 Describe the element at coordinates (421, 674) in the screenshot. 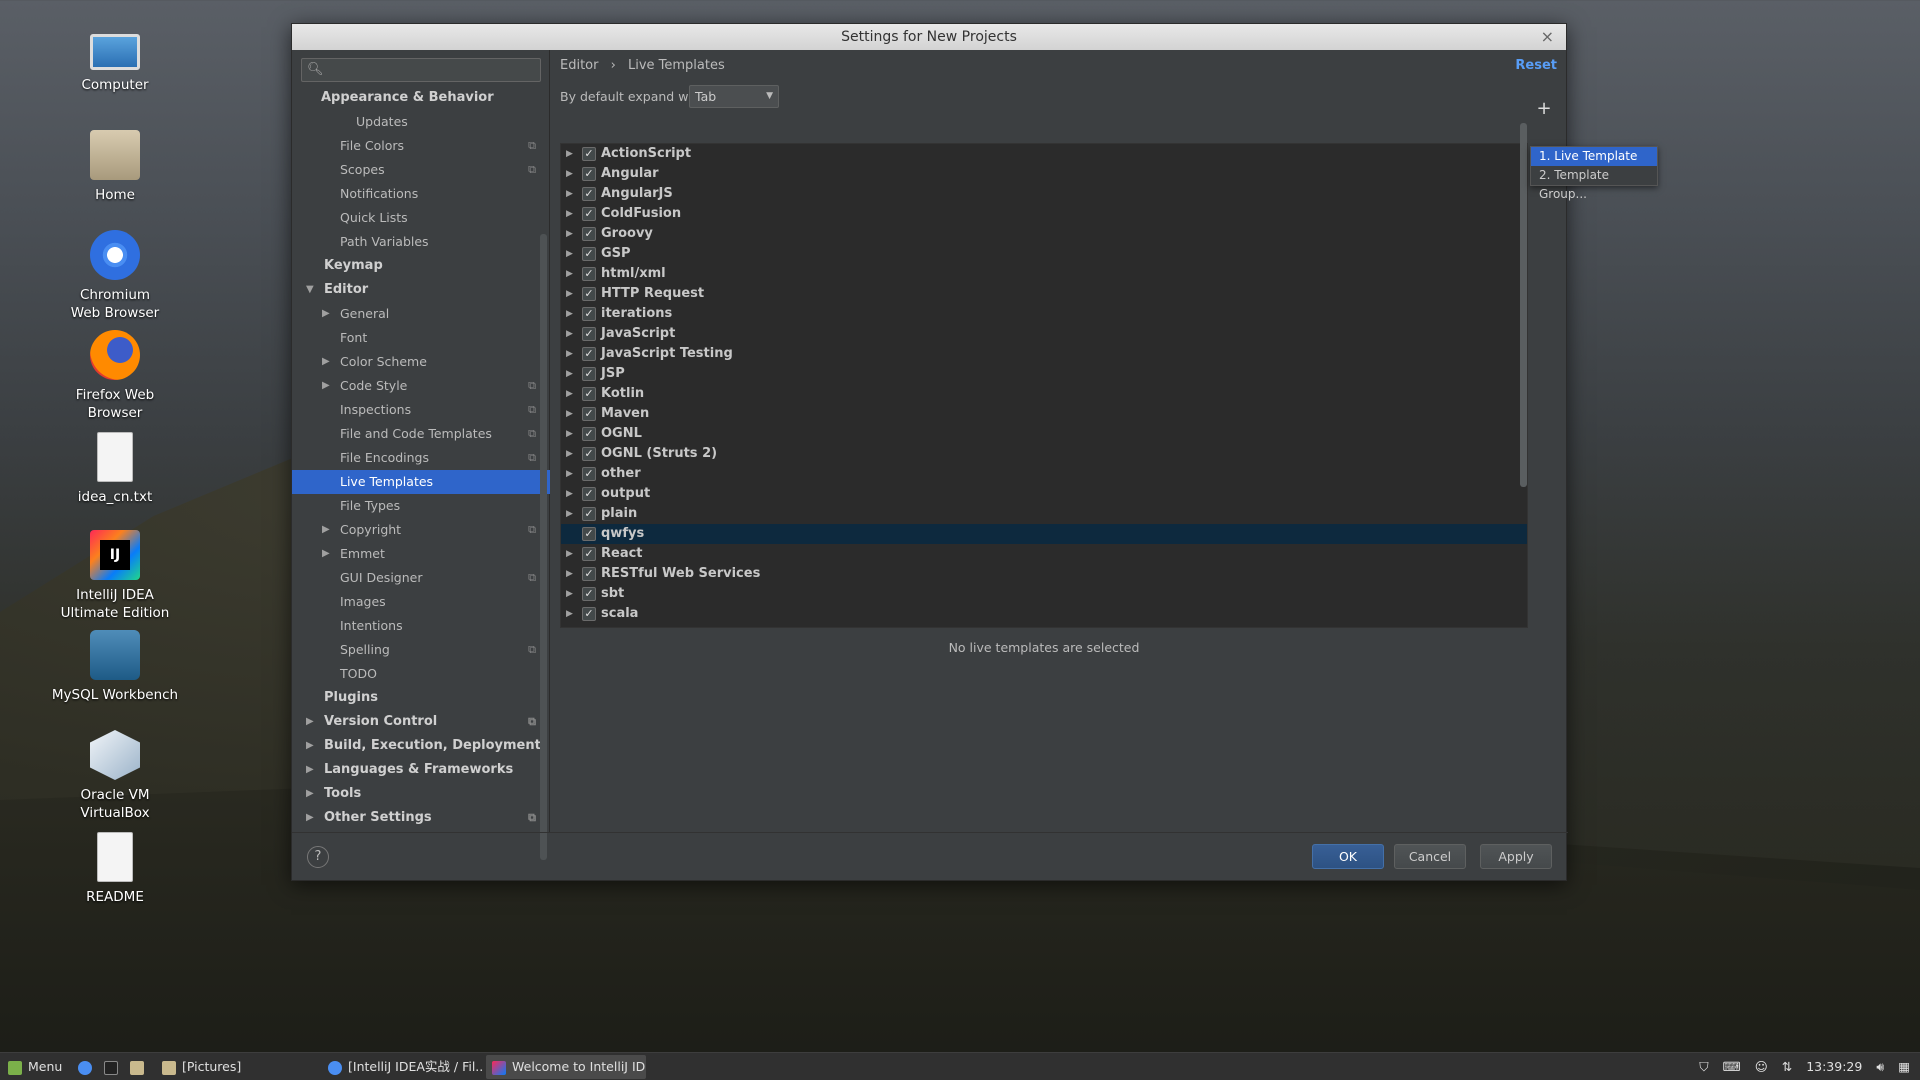

I see `tree-item-todo: TODO` at that location.